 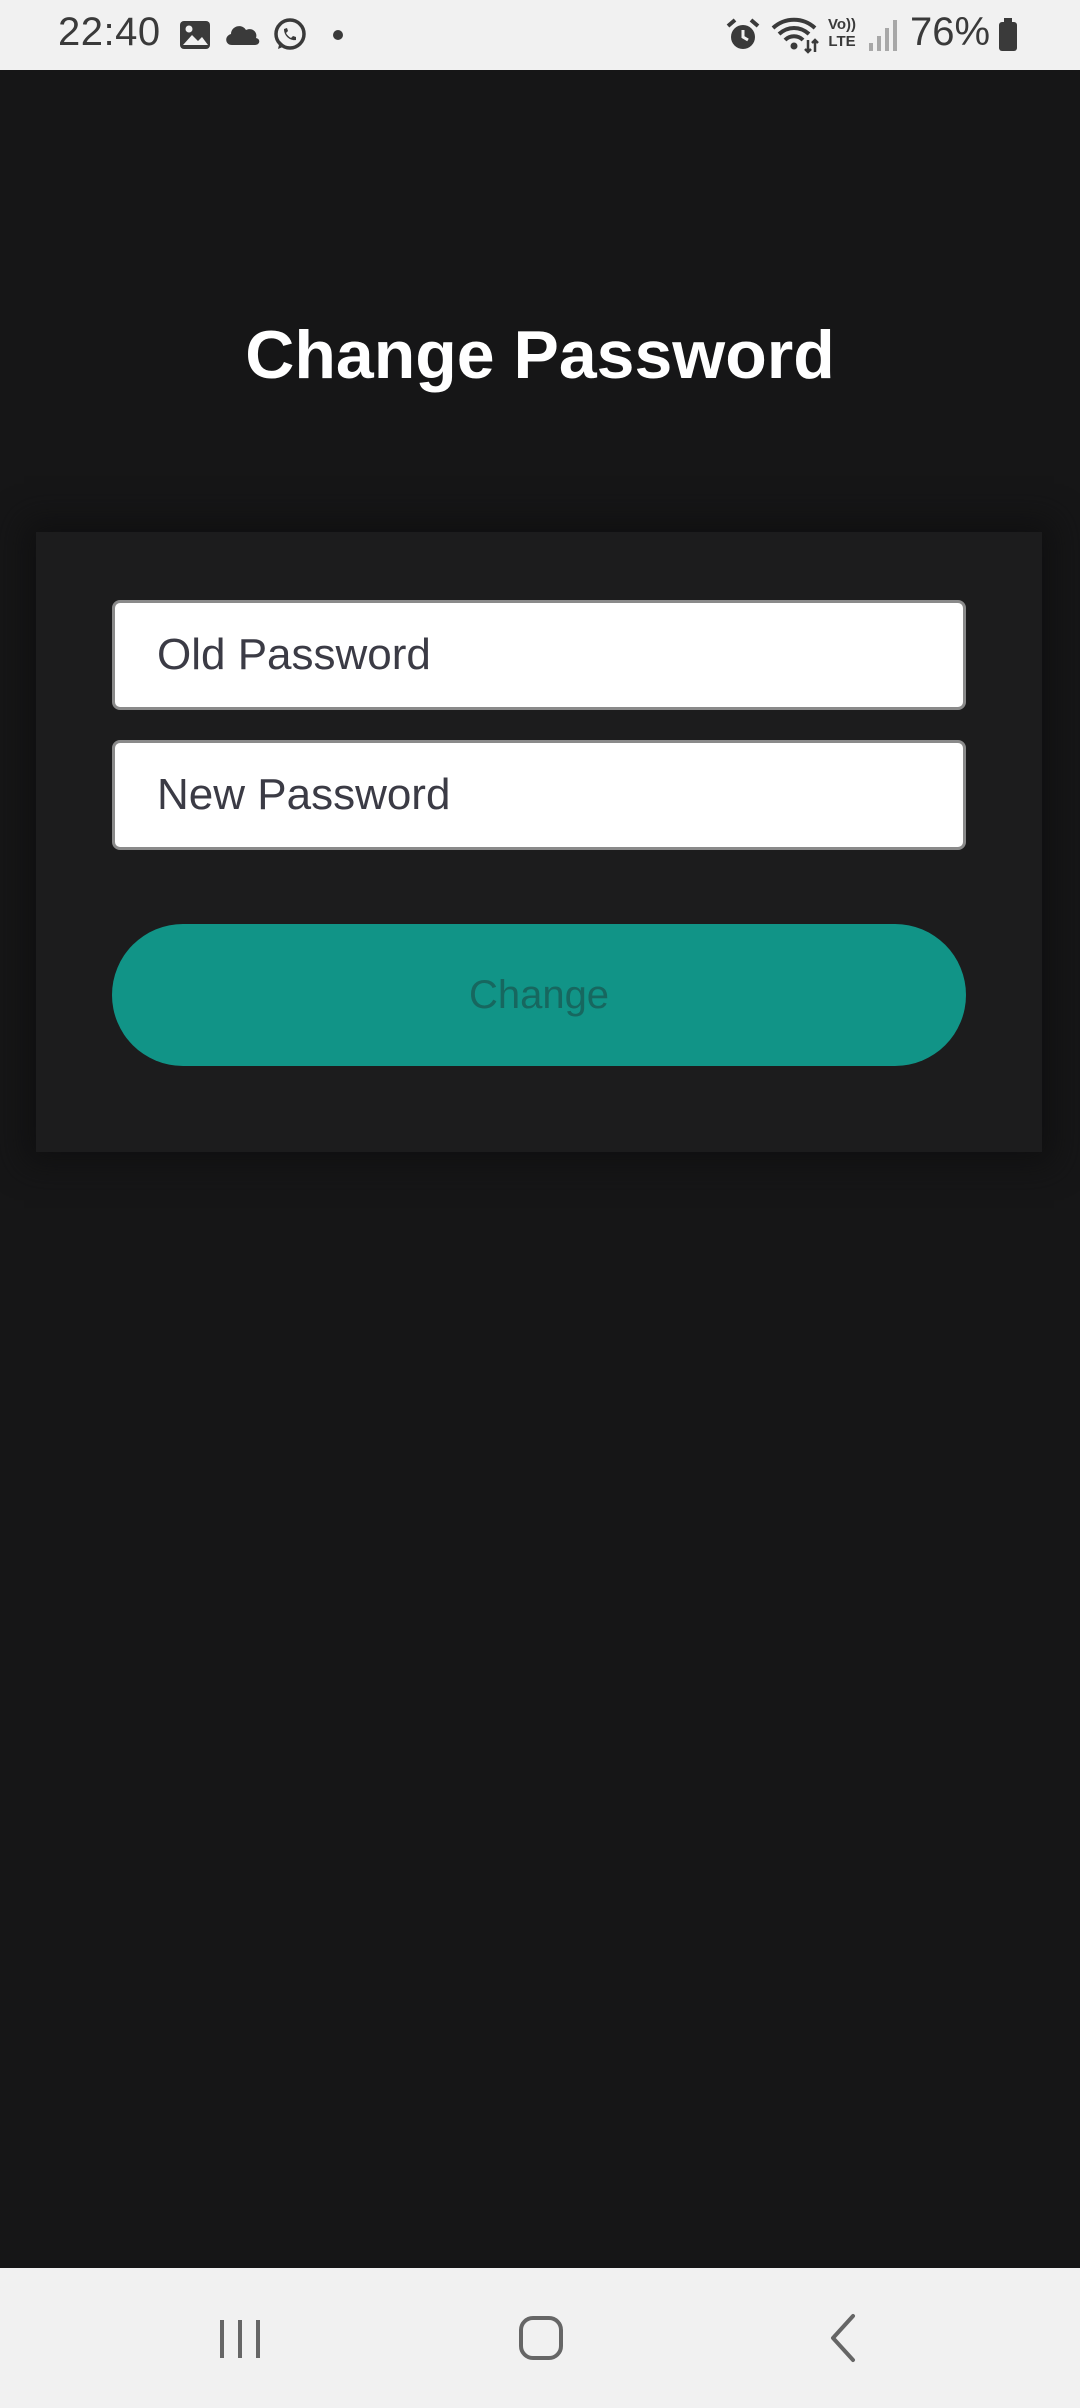 I want to click on volte-top-label: Vo)), so click(x=842, y=24).